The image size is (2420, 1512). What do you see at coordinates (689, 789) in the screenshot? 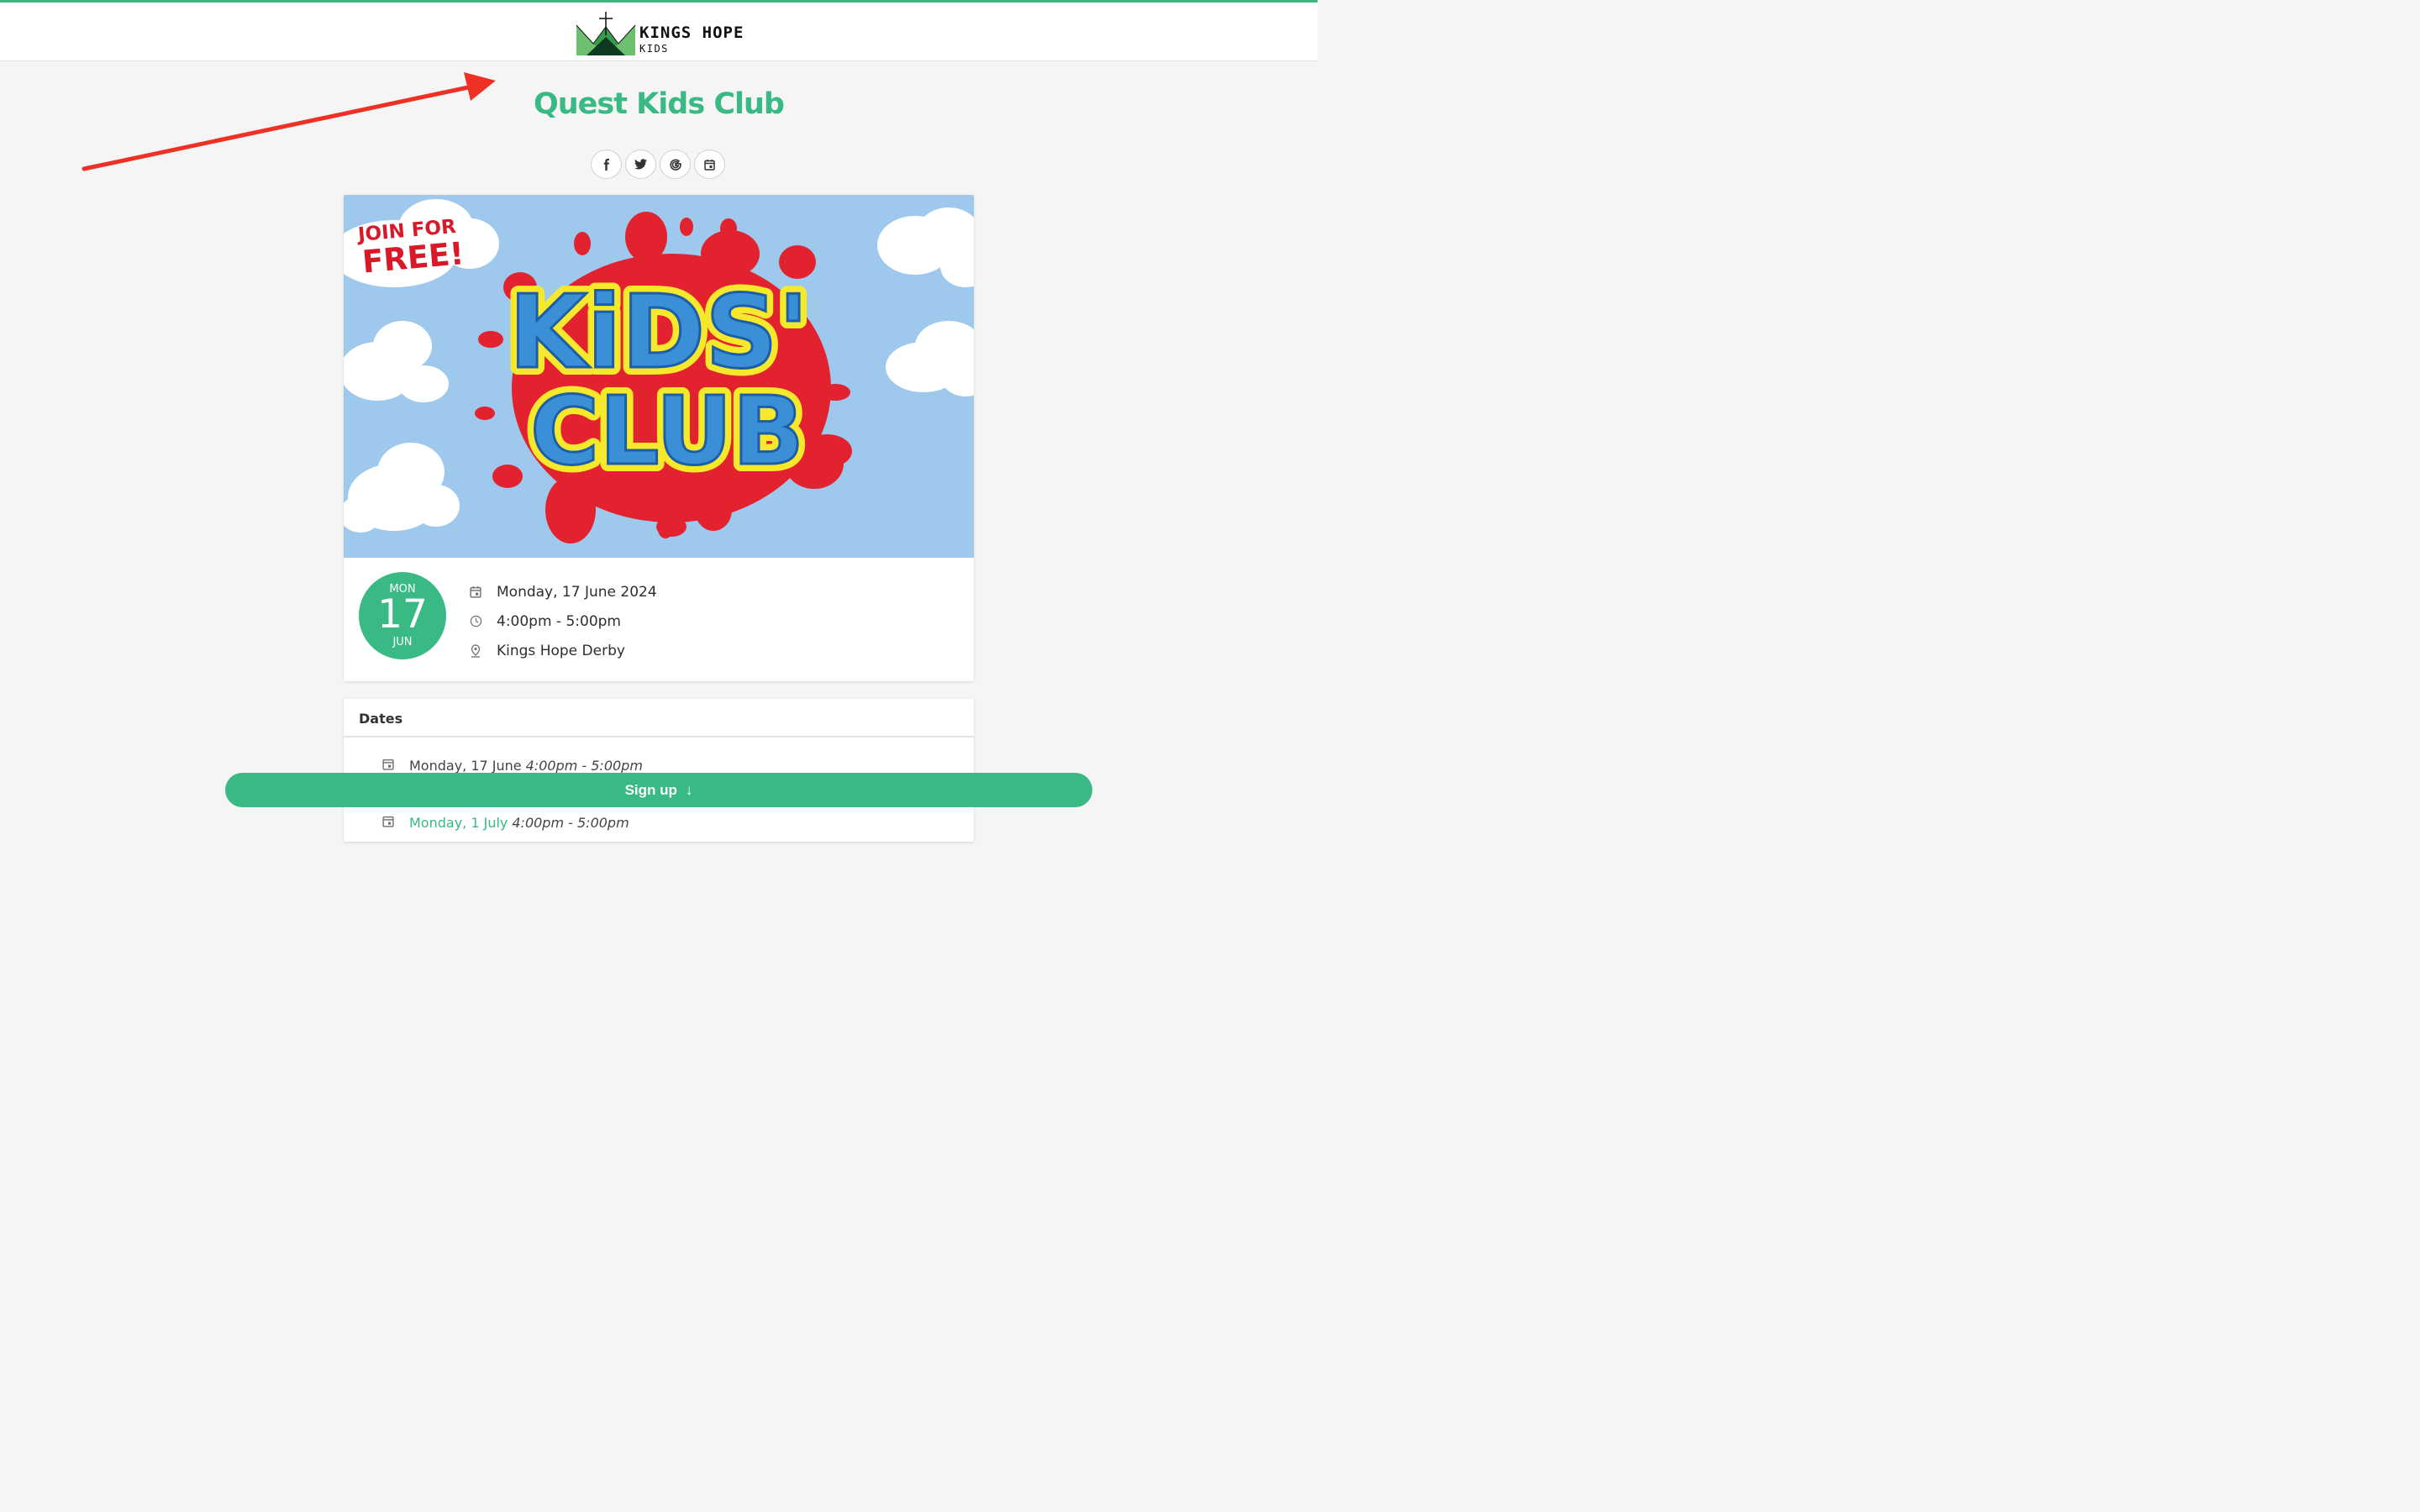
I see `arrow-down-icon: ↓` at bounding box center [689, 789].